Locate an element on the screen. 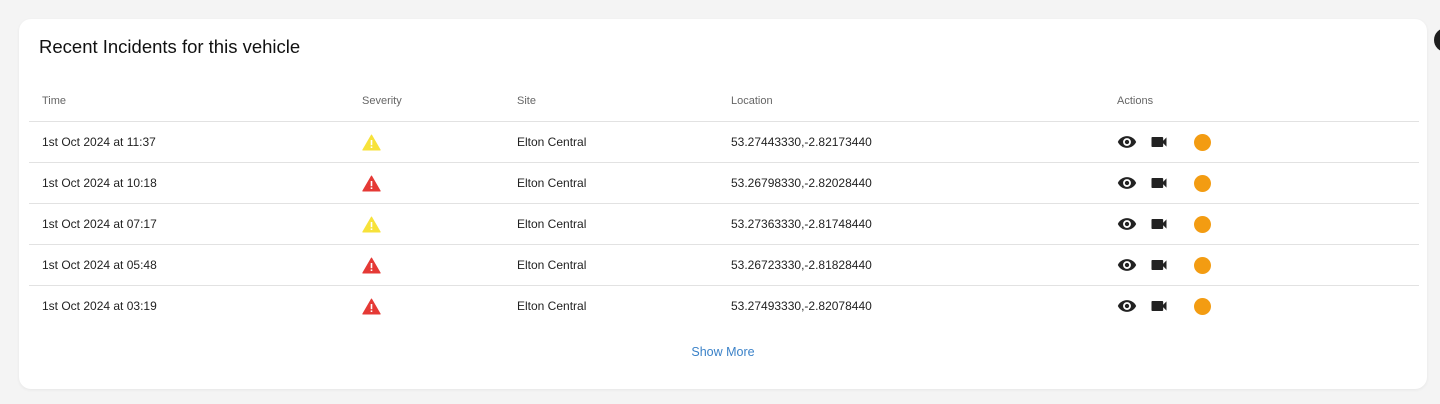 The height and width of the screenshot is (404, 1440). column-header-site: Site is located at coordinates (624, 101).